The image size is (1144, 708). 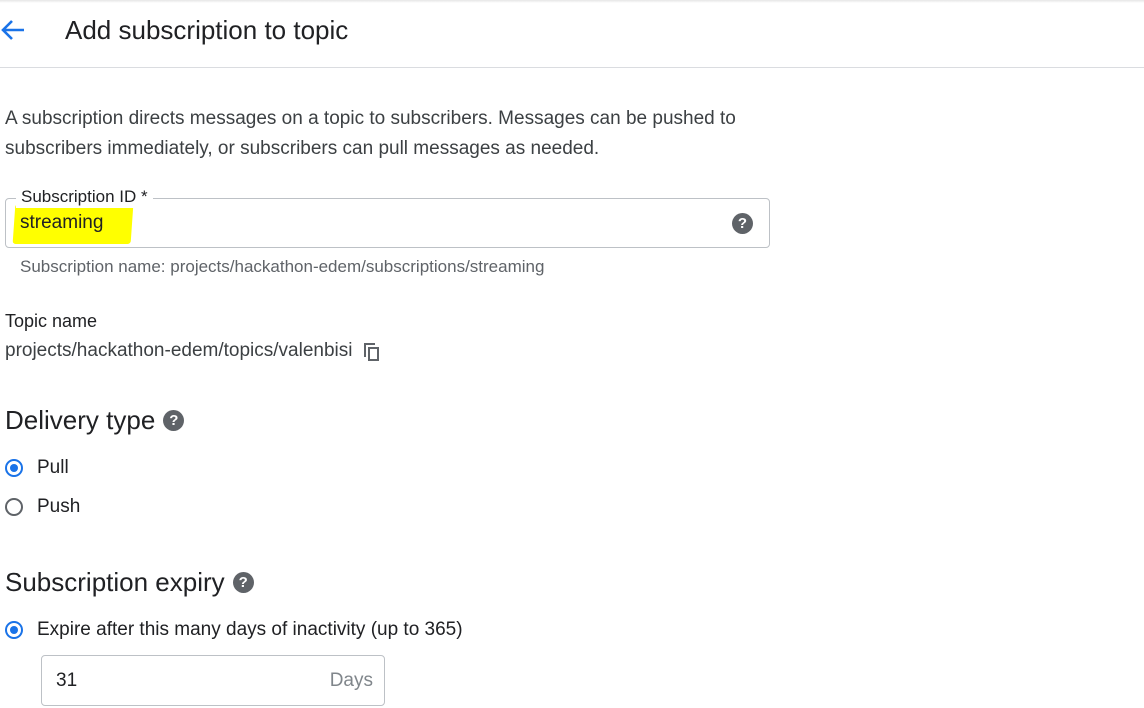 I want to click on back-button, so click(x=15, y=30).